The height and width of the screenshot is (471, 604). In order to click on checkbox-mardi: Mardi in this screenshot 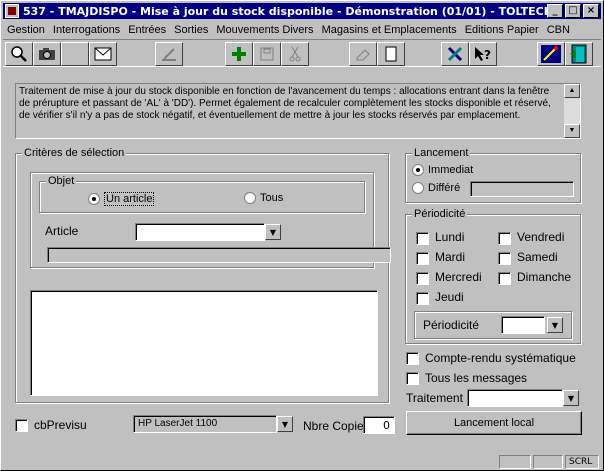, I will do `click(440, 257)`.